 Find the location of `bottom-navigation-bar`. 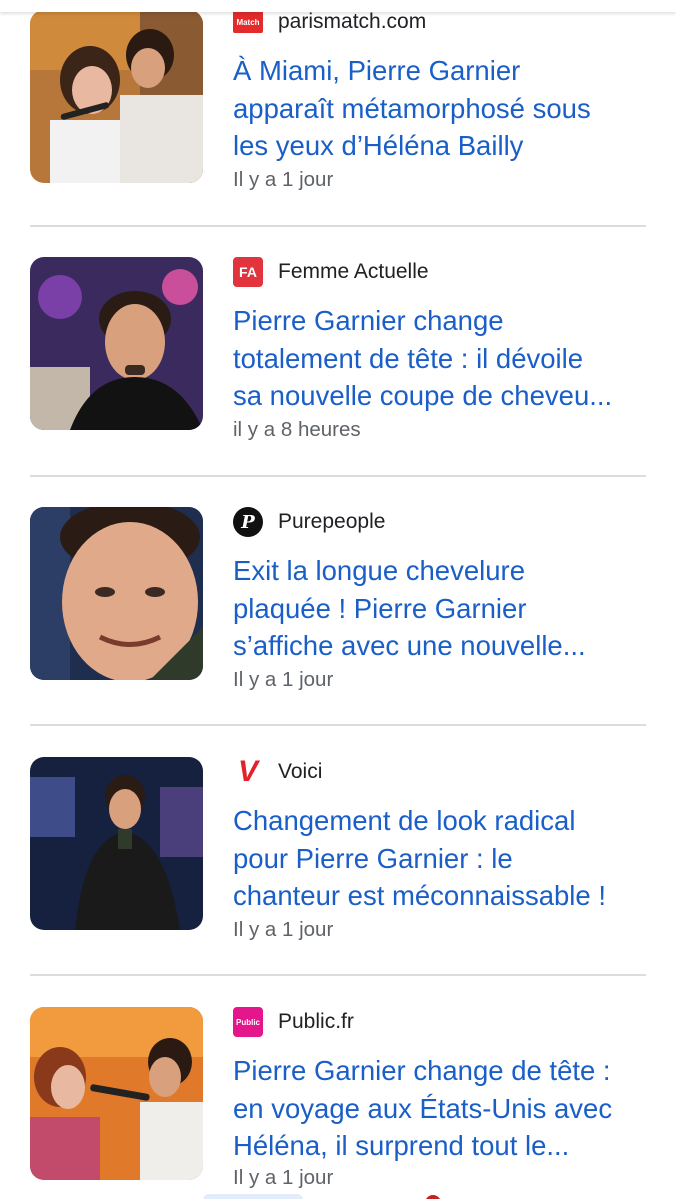

bottom-navigation-bar is located at coordinates (338, 1194).